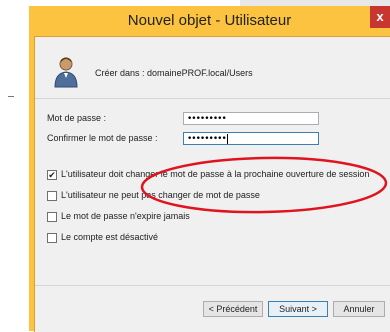 Image resolution: width=390 pixels, height=332 pixels. What do you see at coordinates (11, 96) in the screenshot?
I see `background-mark` at bounding box center [11, 96].